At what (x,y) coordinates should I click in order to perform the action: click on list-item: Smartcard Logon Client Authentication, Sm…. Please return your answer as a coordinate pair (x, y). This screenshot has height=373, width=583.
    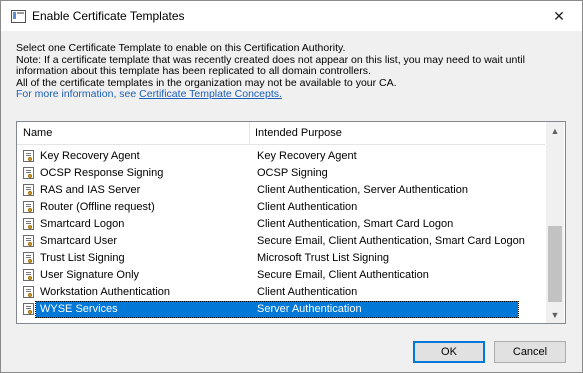
    Looking at the image, I should click on (281, 224).